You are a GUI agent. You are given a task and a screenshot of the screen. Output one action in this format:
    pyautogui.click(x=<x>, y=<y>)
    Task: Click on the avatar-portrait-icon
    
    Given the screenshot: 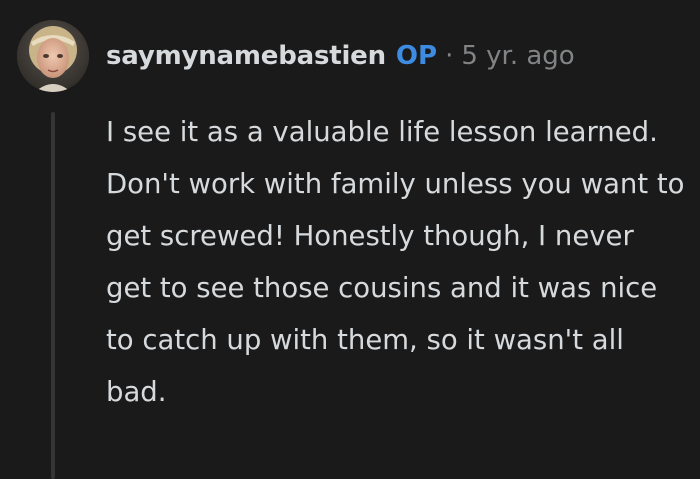 What is the action you would take?
    pyautogui.click(x=53, y=56)
    